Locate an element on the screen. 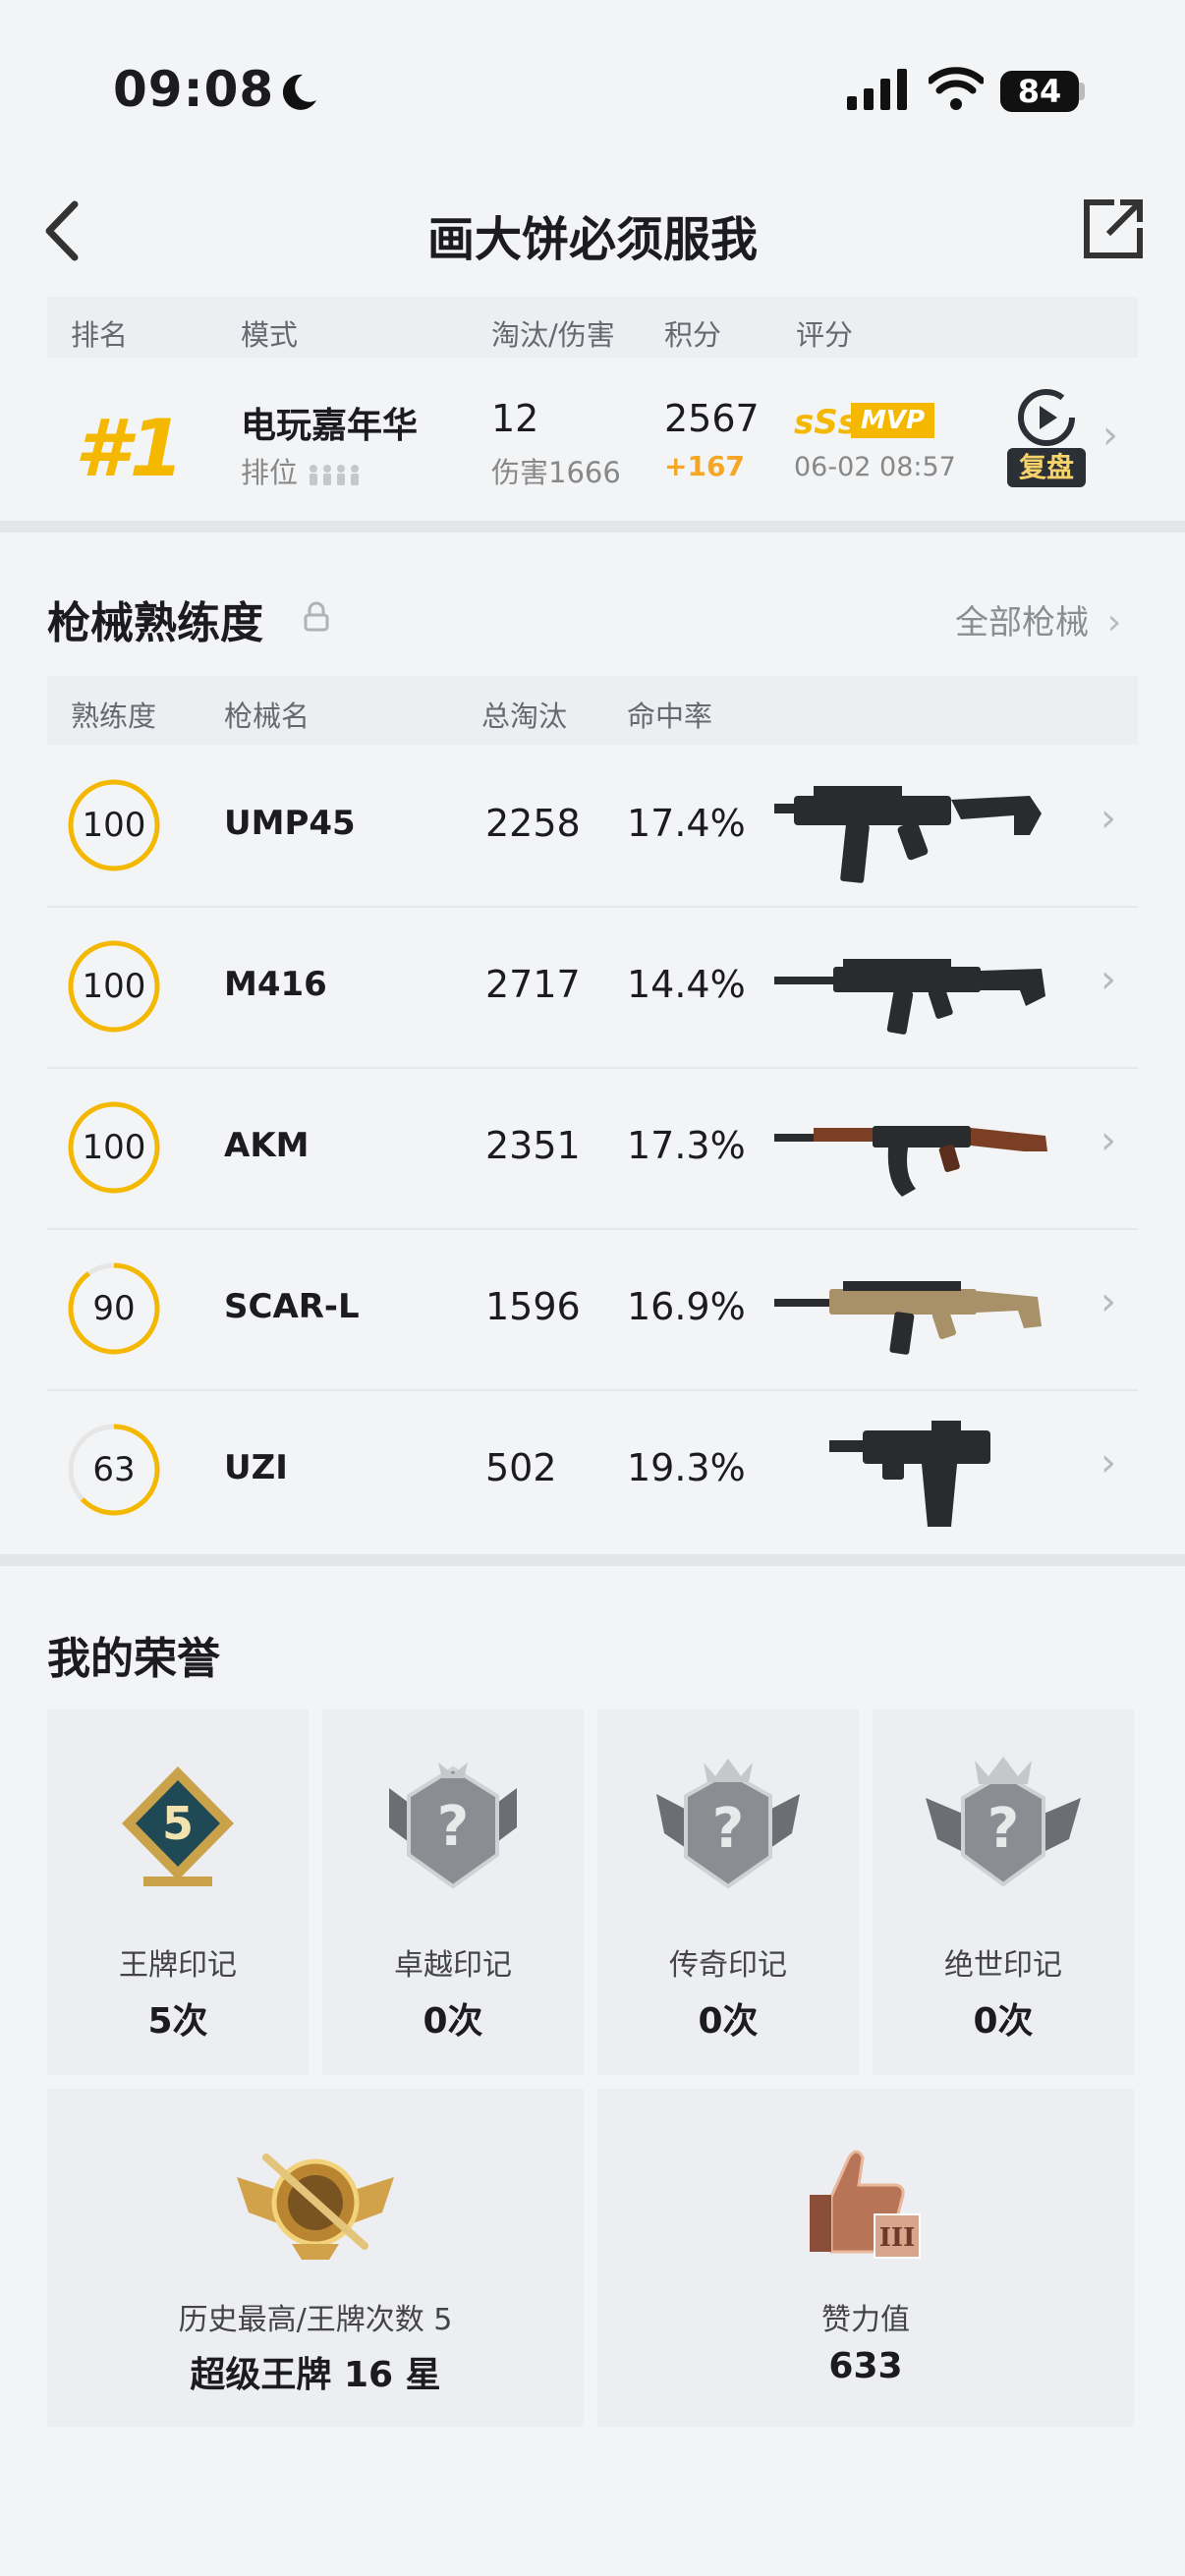 The height and width of the screenshot is (2576, 1185). header-rating: 评分 is located at coordinates (825, 335).